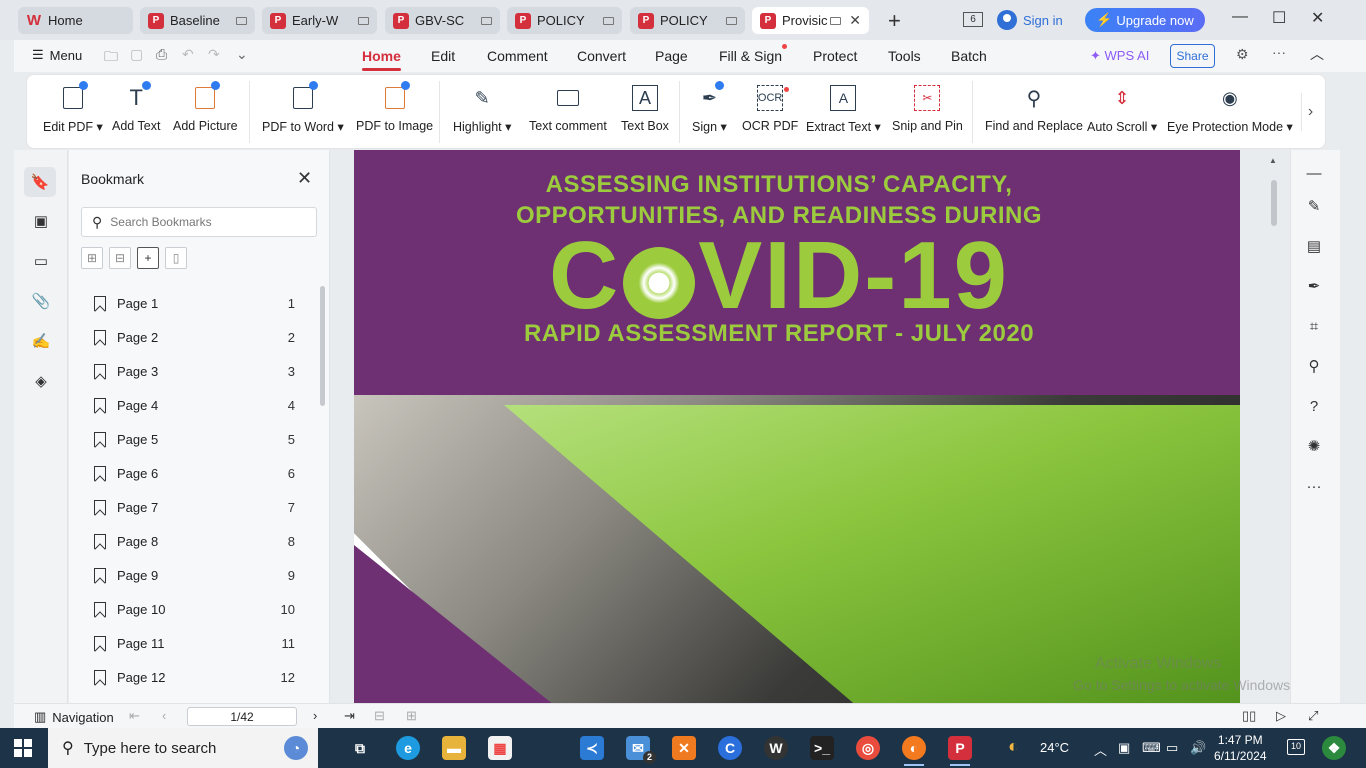 This screenshot has height=768, width=1366. Describe the element at coordinates (1310, 112) in the screenshot. I see `chevron-right-icon: ›` at that location.